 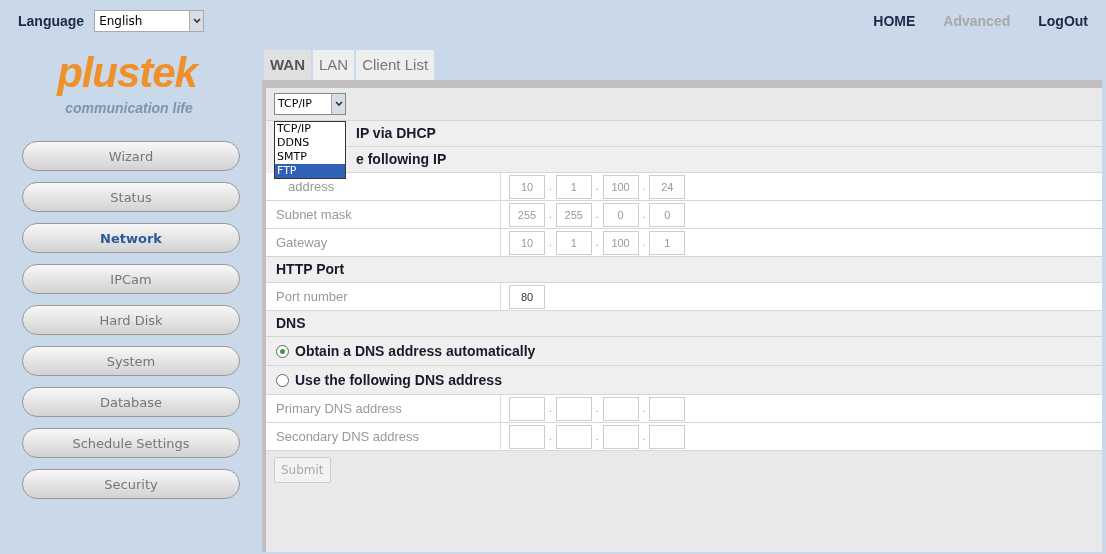 I want to click on field-label: Primary DNS address, so click(x=339, y=408).